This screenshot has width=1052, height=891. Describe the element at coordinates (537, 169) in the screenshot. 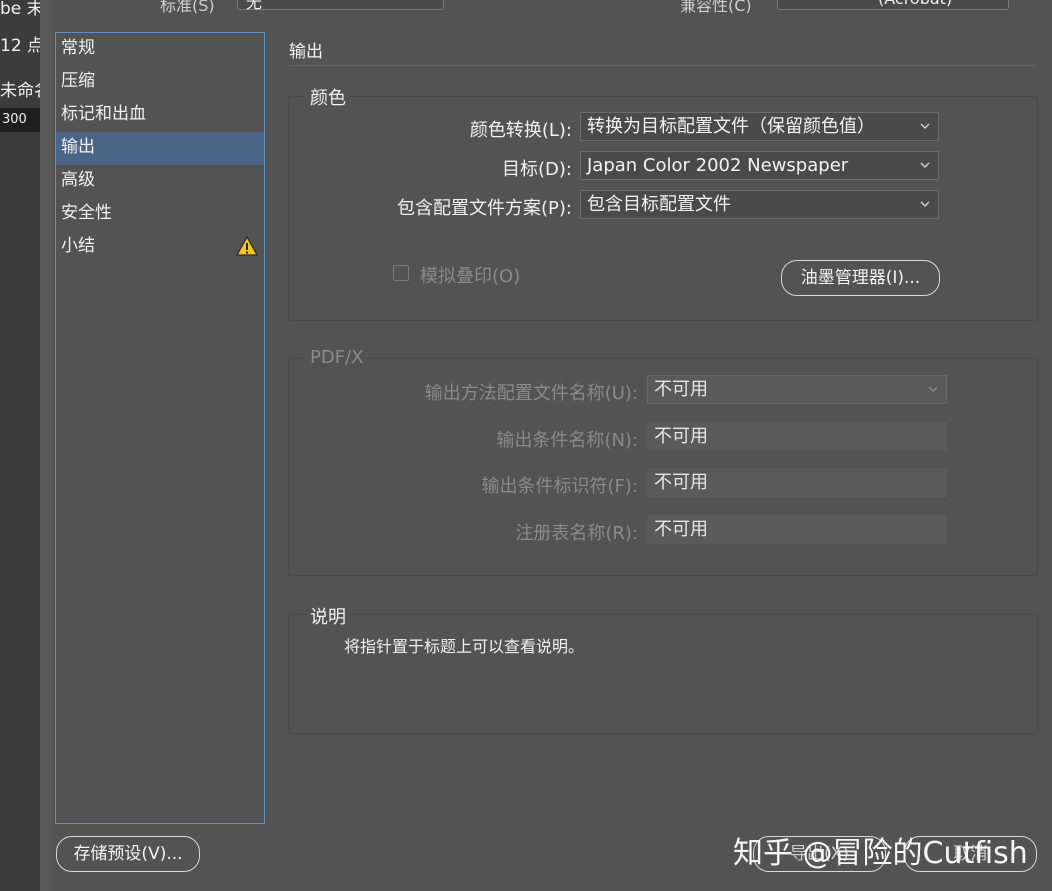

I see `destination-label: 目标(D):` at that location.